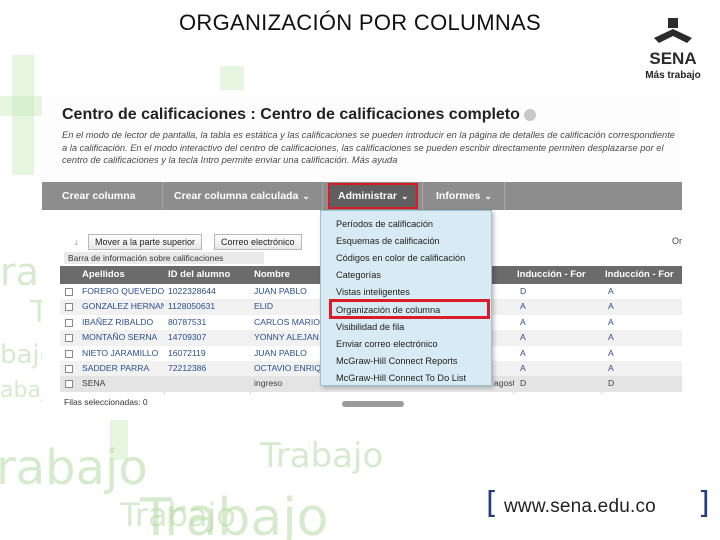 This screenshot has height=540, width=720. I want to click on table-cell-last: NIETO JARAMILLO, so click(120, 352).